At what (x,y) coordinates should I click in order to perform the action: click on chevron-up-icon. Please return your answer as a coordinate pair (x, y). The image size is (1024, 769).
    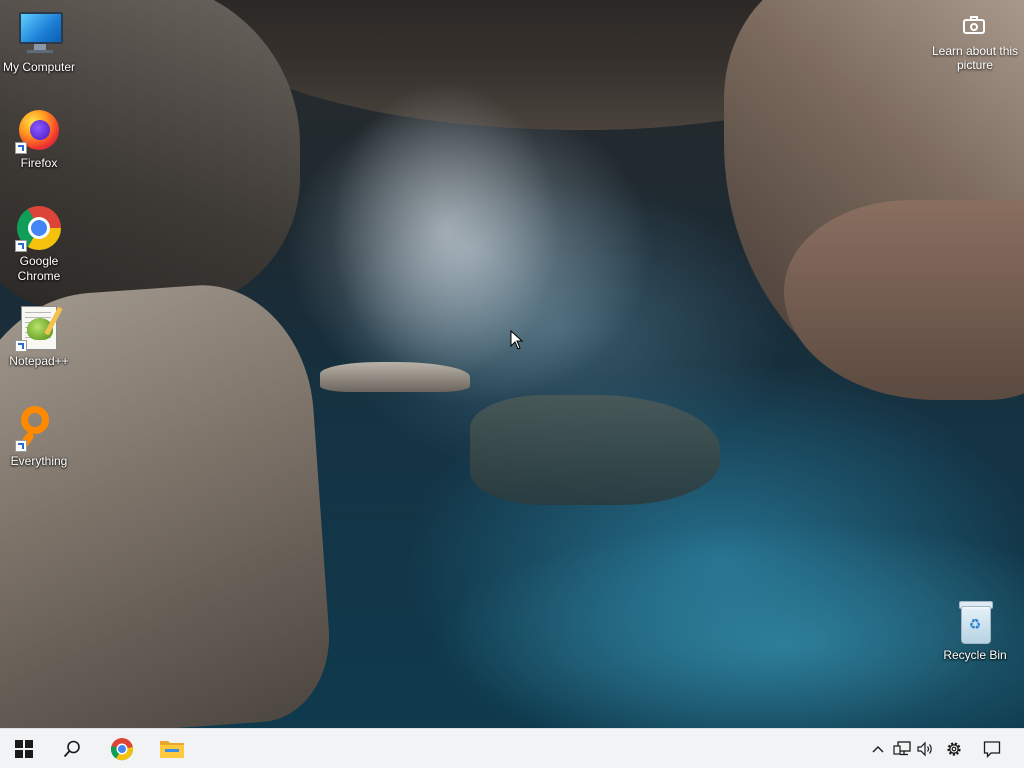
    Looking at the image, I should click on (878, 749).